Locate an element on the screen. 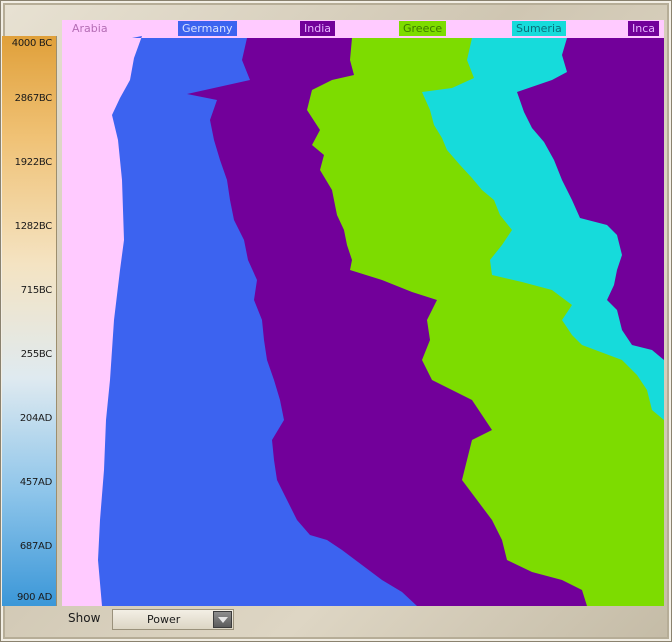 The height and width of the screenshot is (642, 672). legend-sumeria: Sumeria is located at coordinates (539, 28).